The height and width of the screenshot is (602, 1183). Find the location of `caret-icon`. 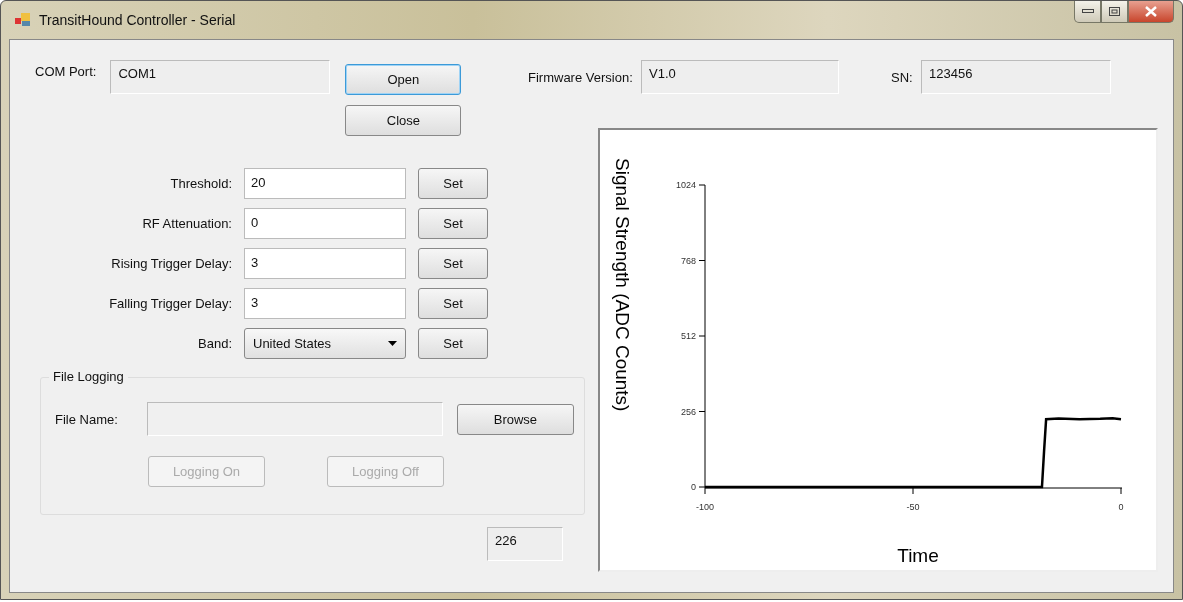

caret-icon is located at coordinates (392, 343).